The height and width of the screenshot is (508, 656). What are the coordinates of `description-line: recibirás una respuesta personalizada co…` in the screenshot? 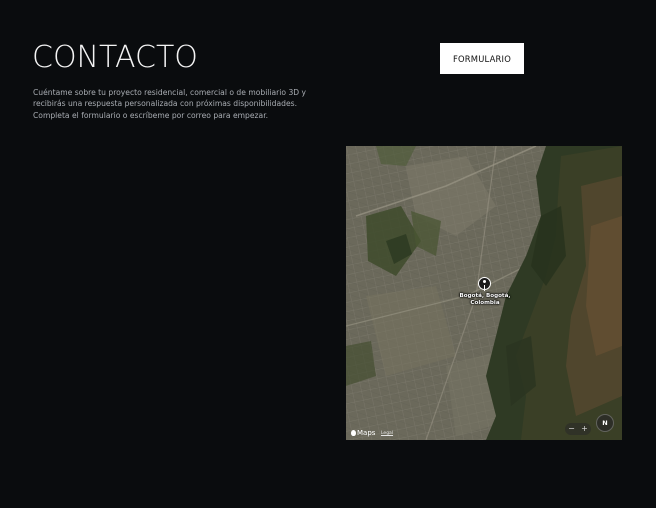 It's located at (165, 104).